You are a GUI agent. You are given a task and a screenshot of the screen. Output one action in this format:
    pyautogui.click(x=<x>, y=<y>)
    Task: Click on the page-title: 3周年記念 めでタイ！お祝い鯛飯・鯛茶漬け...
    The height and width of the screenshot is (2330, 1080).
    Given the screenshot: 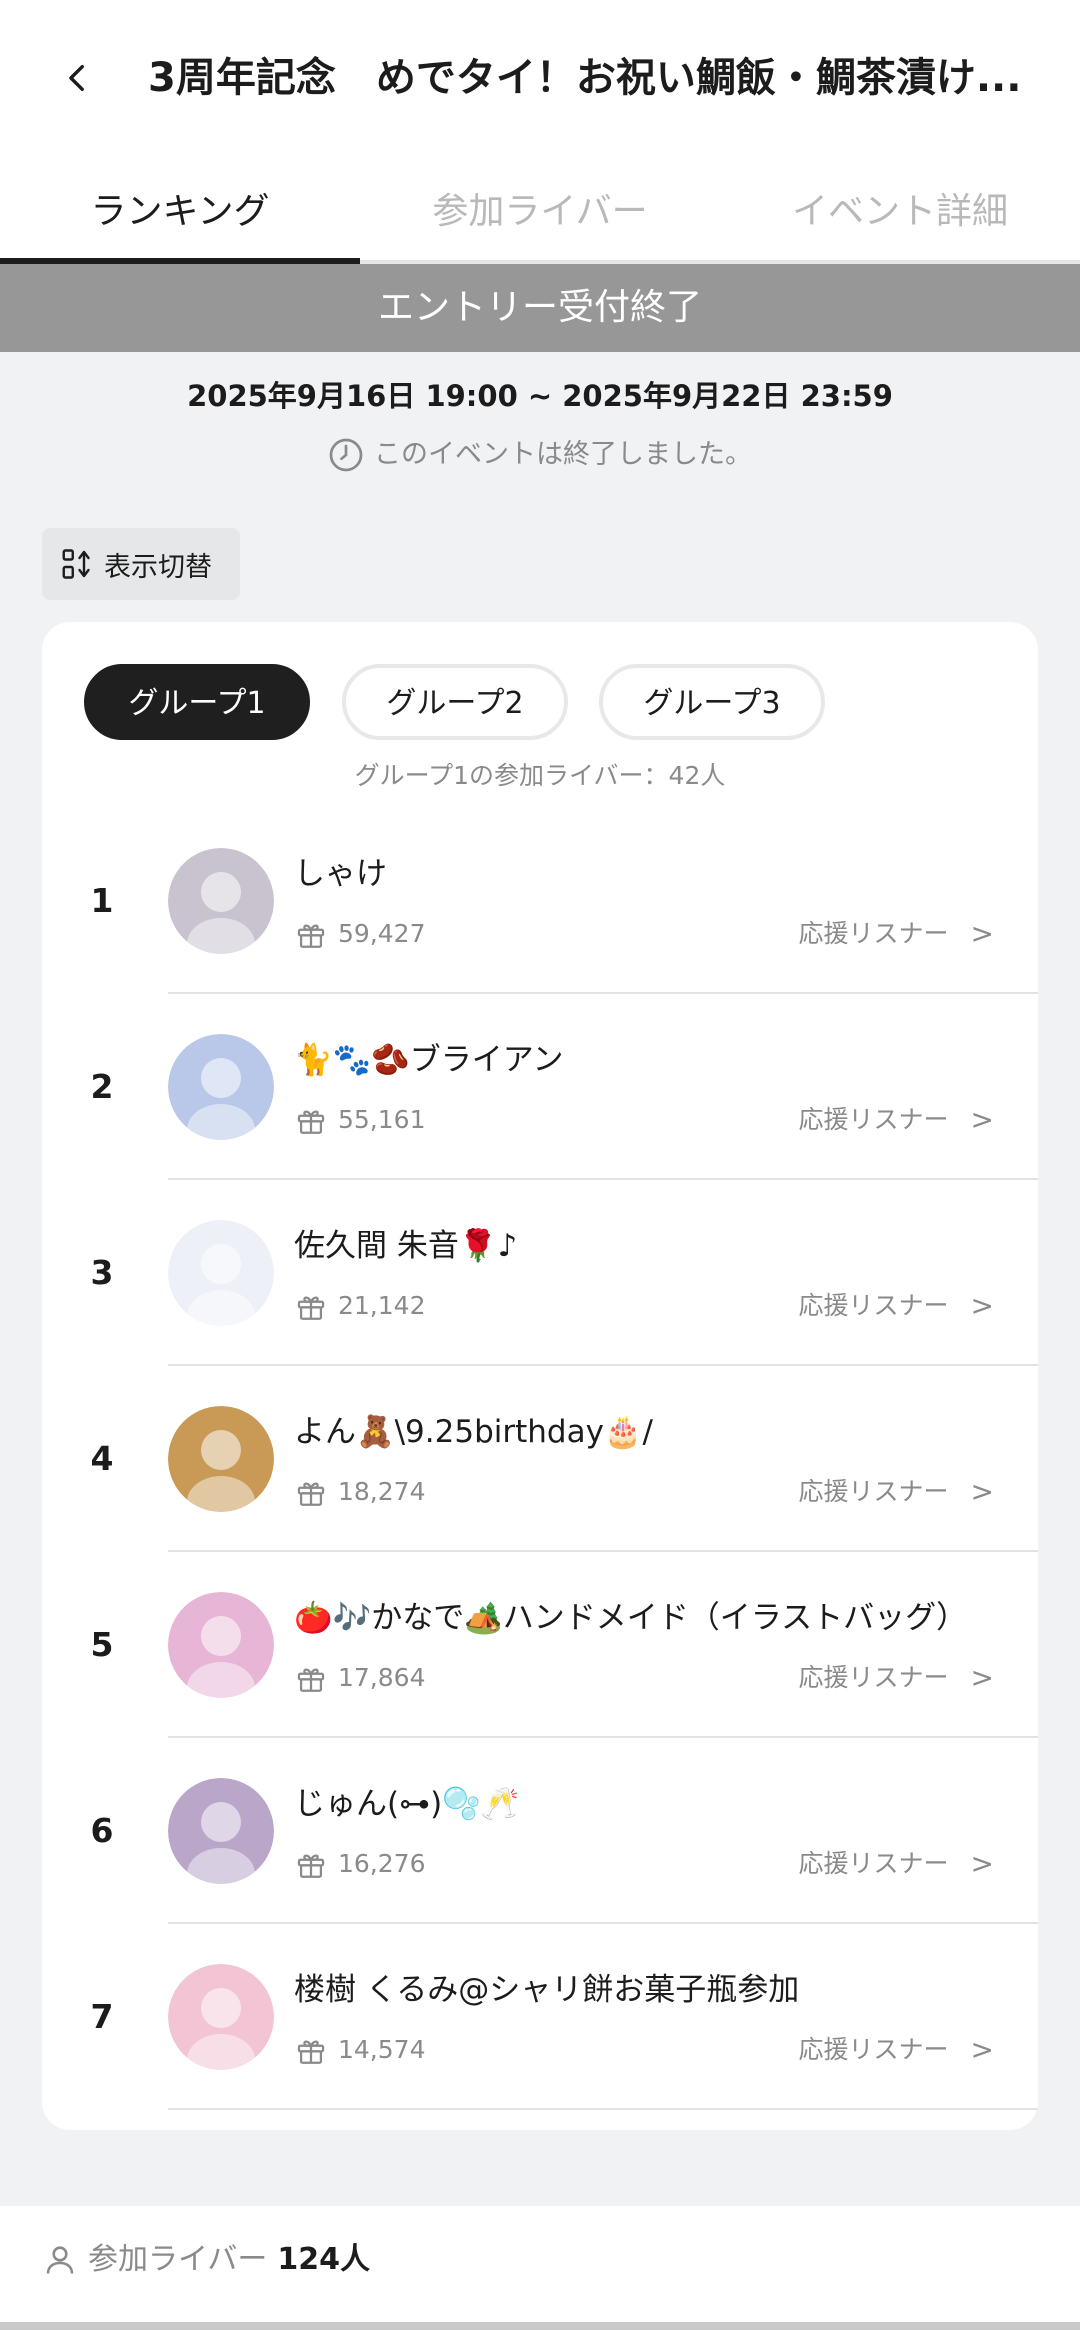 What is the action you would take?
    pyautogui.click(x=585, y=78)
    